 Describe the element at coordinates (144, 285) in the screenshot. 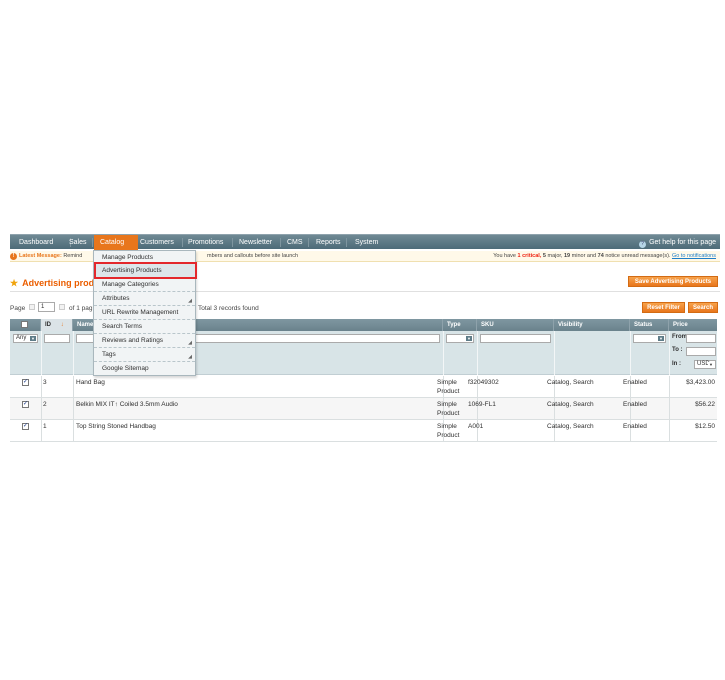

I see `menu-item-manage-categories: Manage Categories` at that location.